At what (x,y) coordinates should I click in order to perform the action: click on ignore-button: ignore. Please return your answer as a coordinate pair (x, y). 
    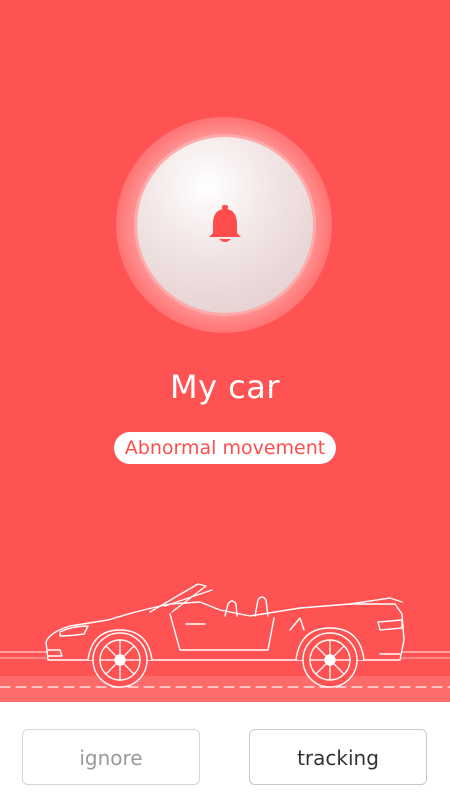
    Looking at the image, I should click on (111, 757).